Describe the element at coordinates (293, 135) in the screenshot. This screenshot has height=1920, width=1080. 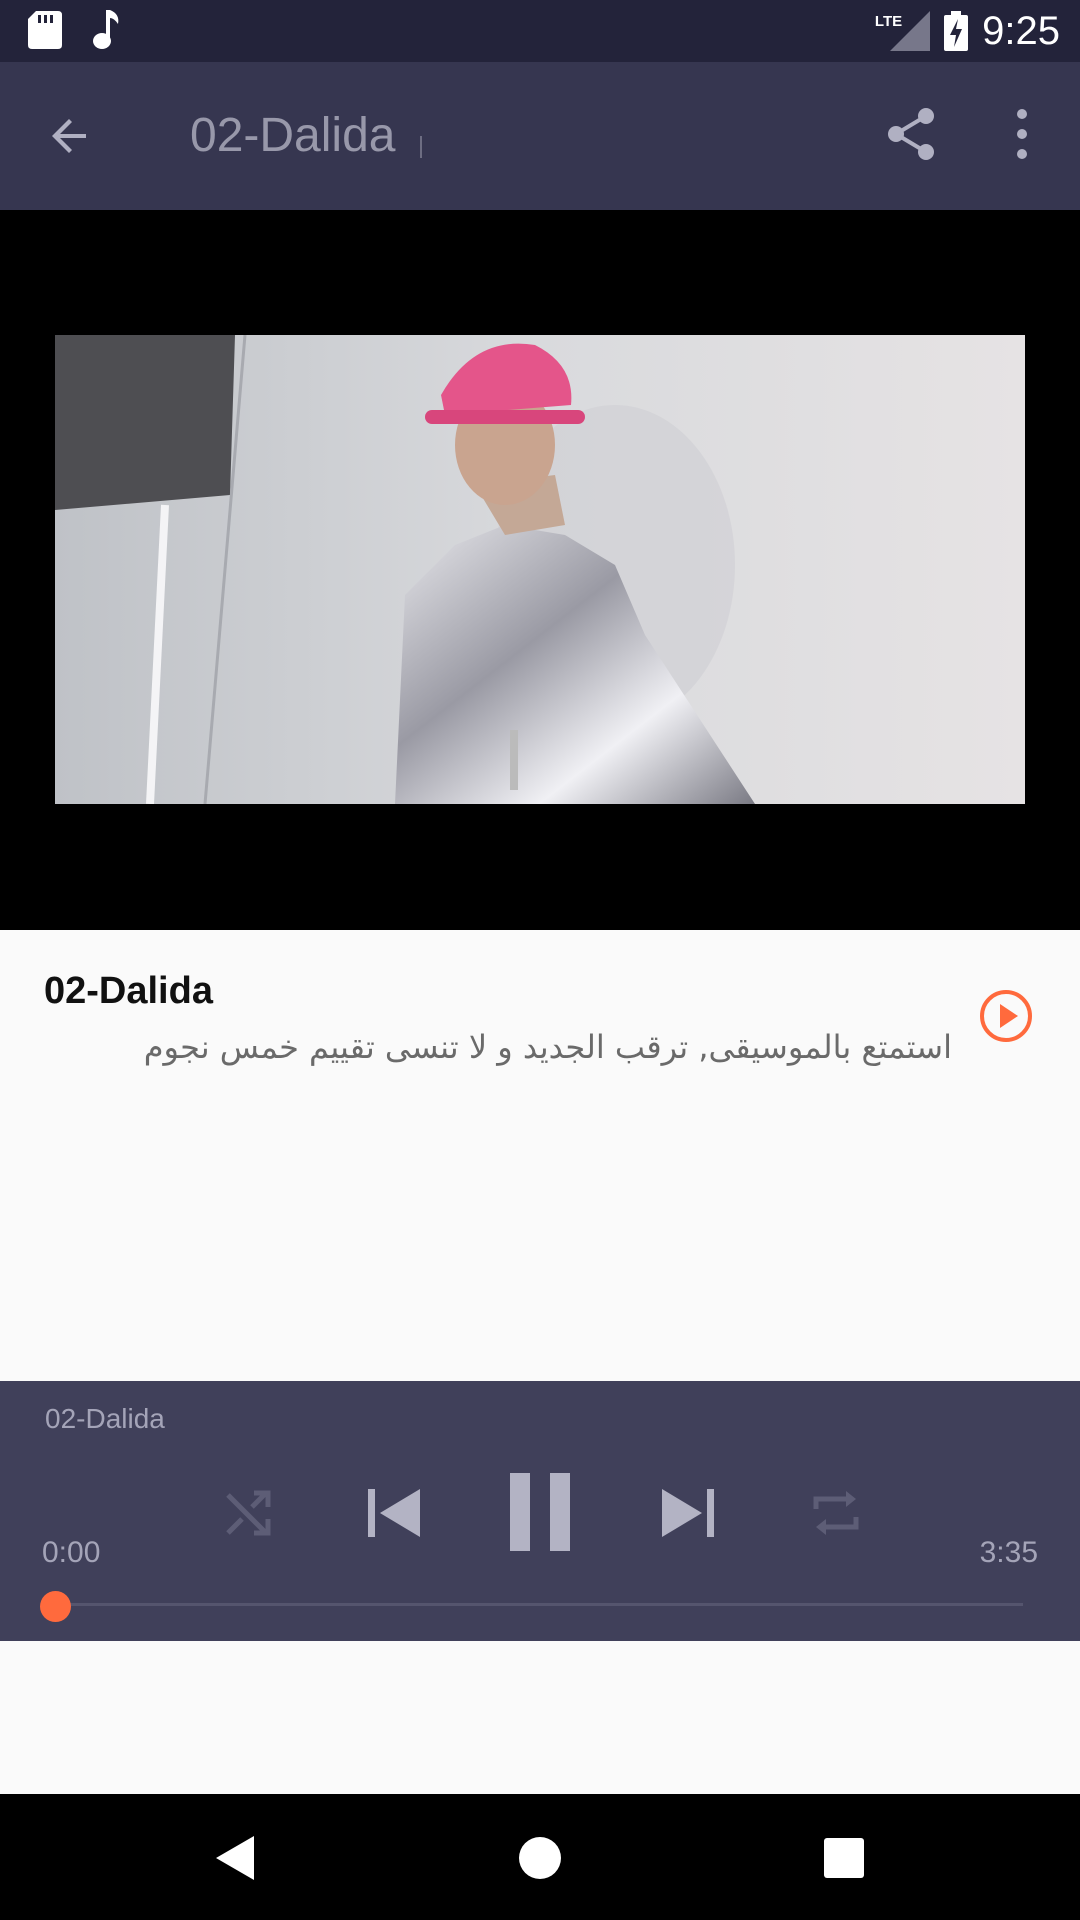
I see `page-title: 02-Dalida` at that location.